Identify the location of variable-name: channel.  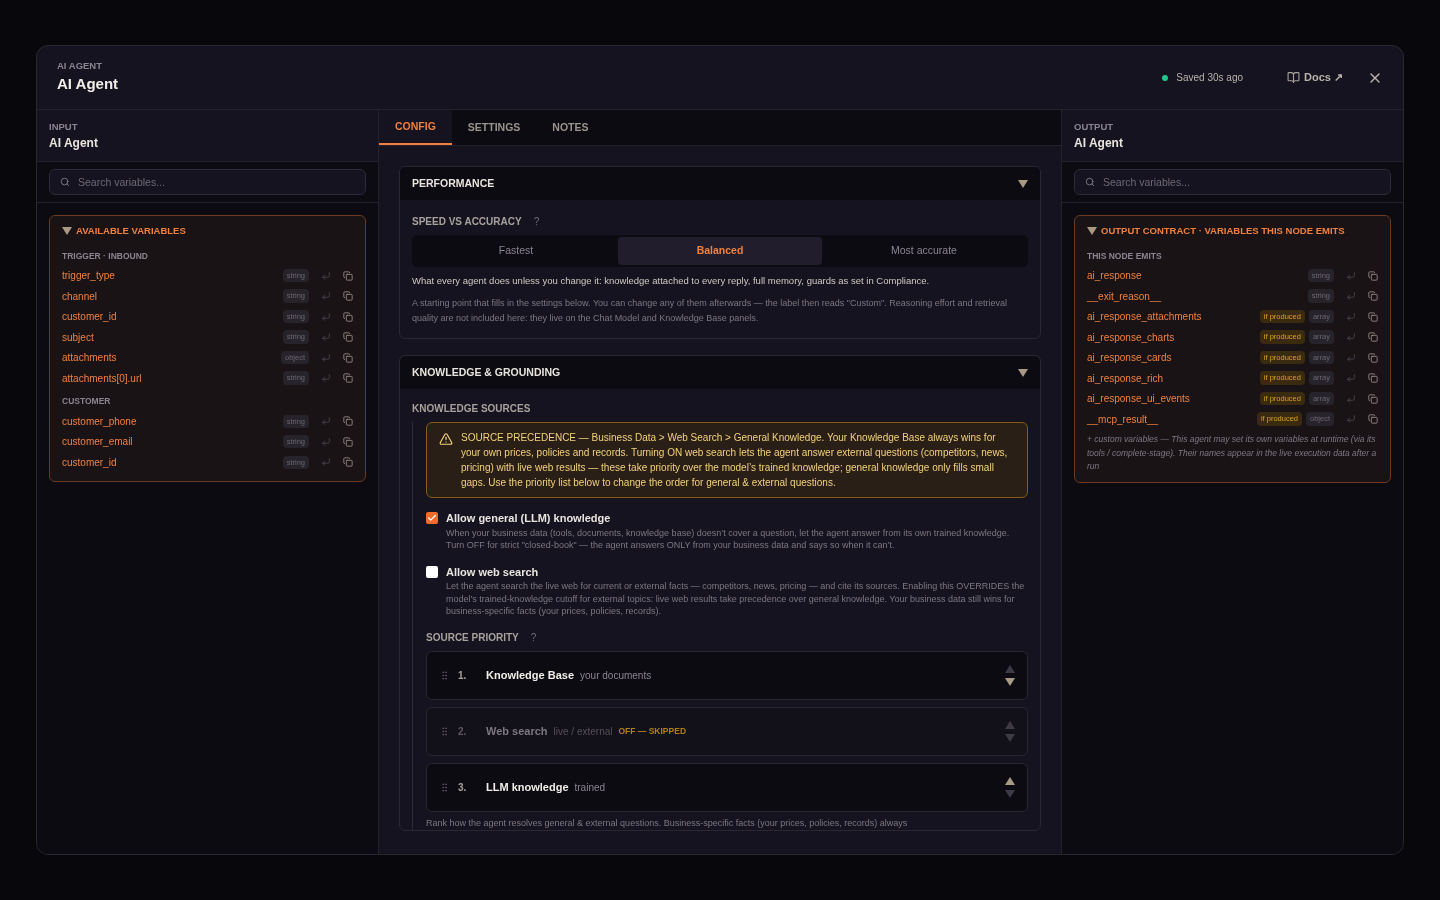
(172, 296).